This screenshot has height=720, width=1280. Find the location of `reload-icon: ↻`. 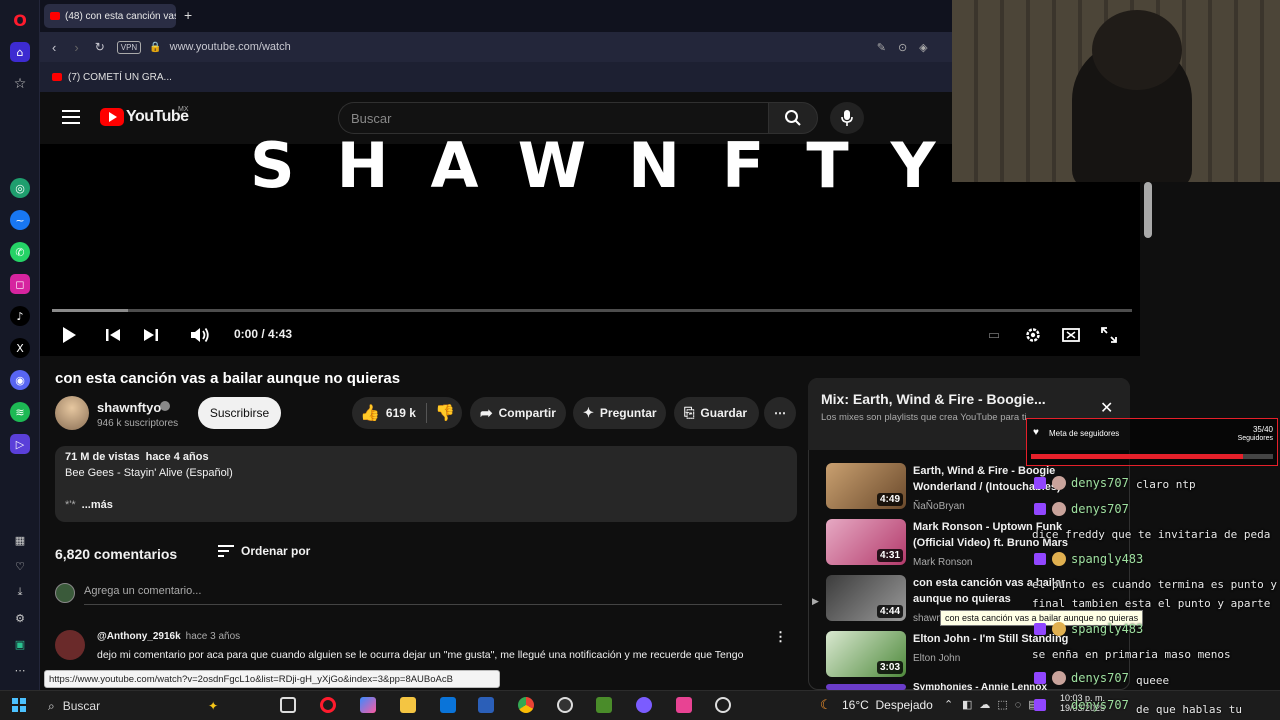

reload-icon: ↻ is located at coordinates (100, 47).